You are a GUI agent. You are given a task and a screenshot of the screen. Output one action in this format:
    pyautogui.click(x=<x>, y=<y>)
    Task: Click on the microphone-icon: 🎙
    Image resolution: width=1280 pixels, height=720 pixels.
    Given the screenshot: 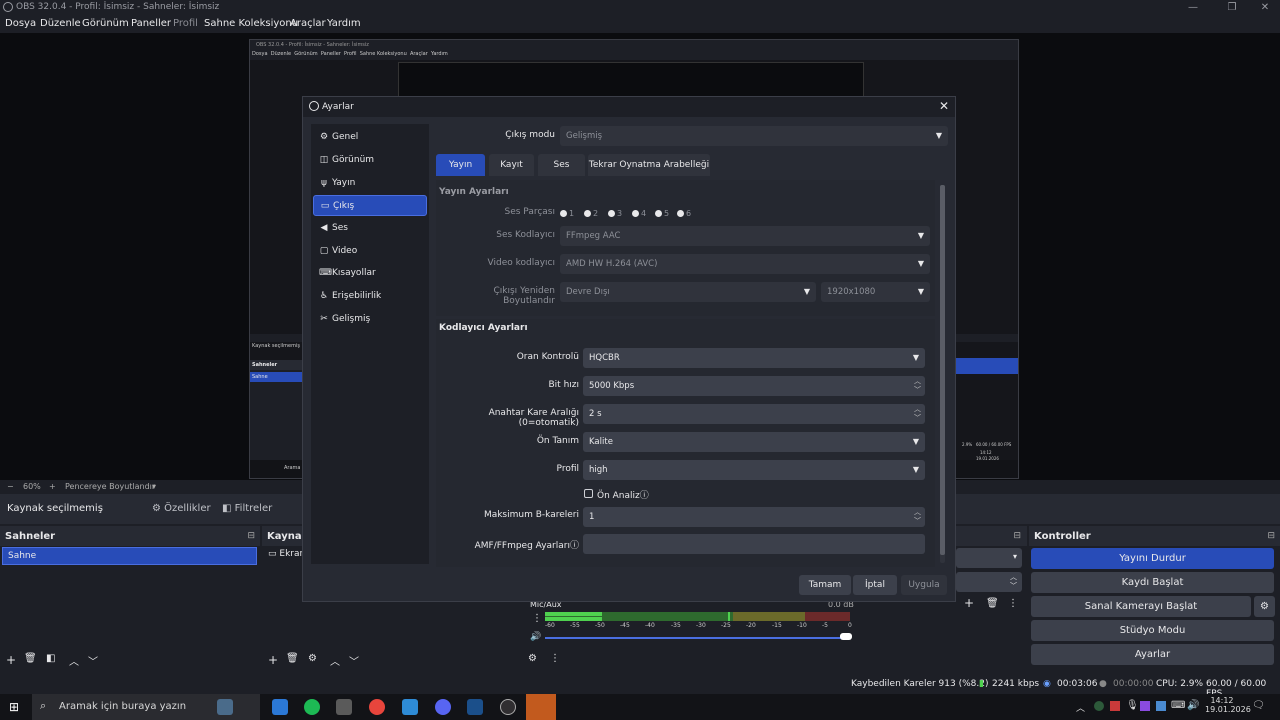 What is the action you would take?
    pyautogui.click(x=1132, y=705)
    